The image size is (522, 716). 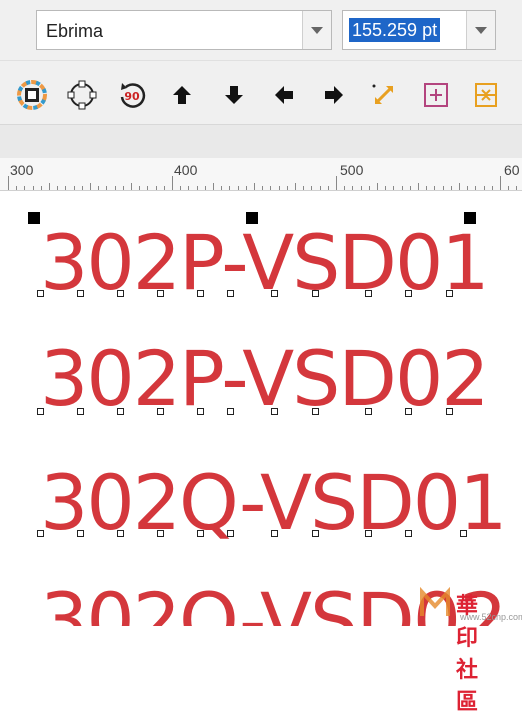 I want to click on arrow-up-icon, so click(x=182, y=95).